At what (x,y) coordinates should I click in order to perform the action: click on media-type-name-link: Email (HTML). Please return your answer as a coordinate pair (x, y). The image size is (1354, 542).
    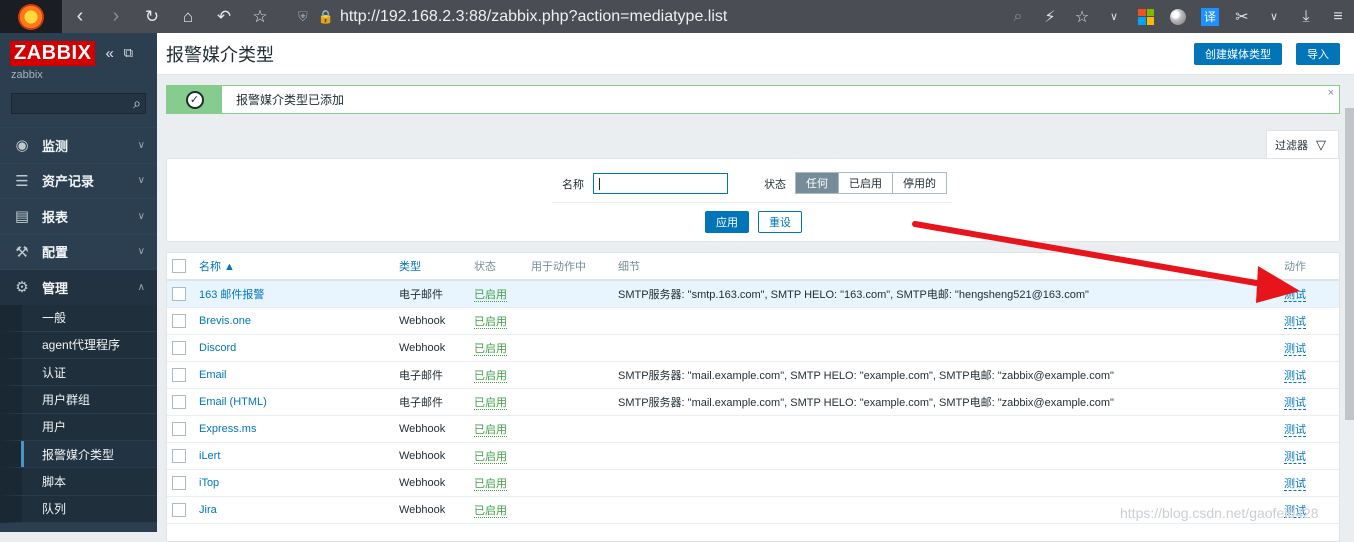
    Looking at the image, I should click on (233, 402).